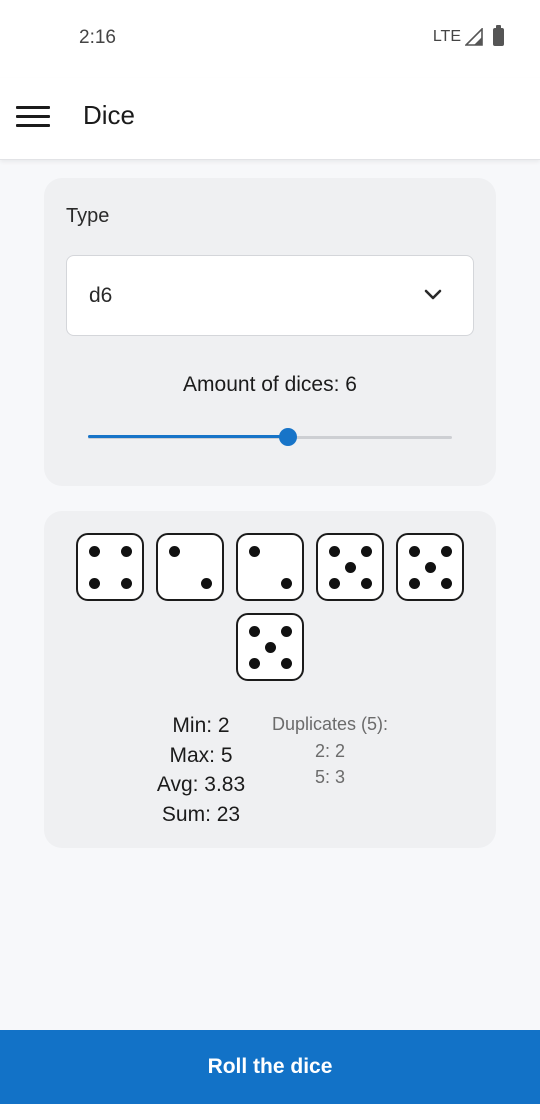 The image size is (540, 1120). What do you see at coordinates (201, 784) in the screenshot?
I see `stat-avg: Avg: 3.83` at bounding box center [201, 784].